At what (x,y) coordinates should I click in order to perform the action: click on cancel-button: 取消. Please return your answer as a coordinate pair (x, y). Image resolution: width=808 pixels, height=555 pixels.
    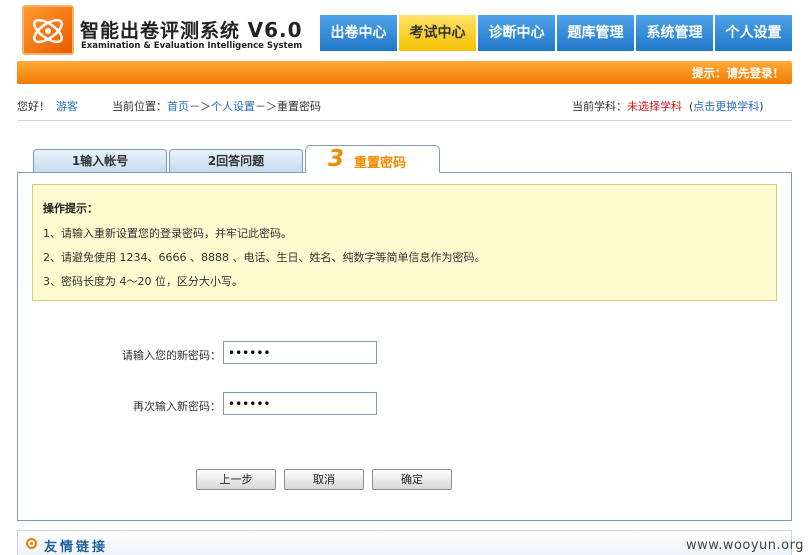
    Looking at the image, I should click on (324, 479).